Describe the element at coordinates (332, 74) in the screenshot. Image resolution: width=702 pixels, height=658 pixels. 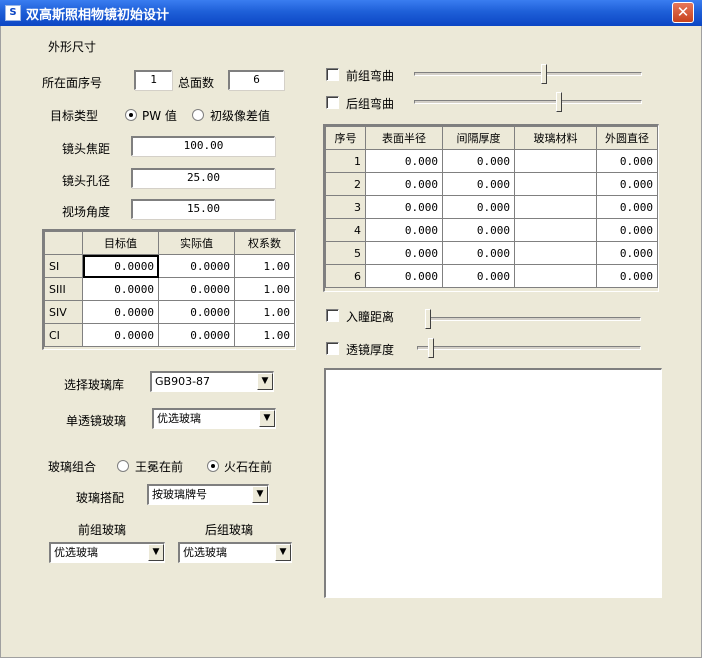
I see `front-bend-checkbox` at that location.